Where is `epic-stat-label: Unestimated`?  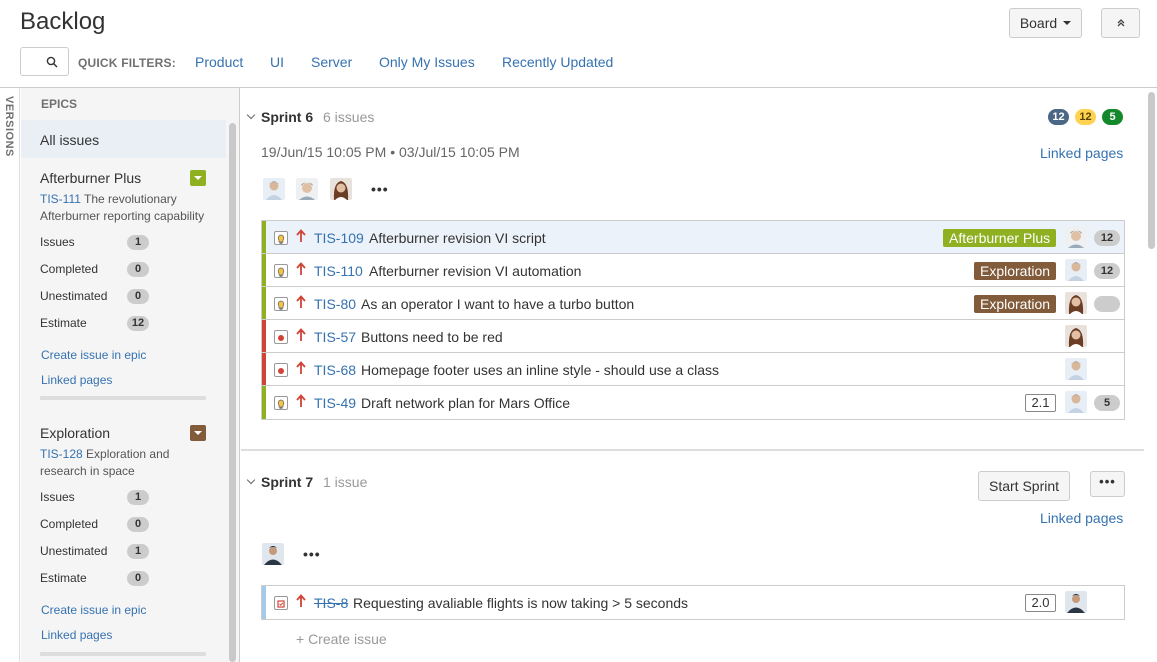 epic-stat-label: Unestimated is located at coordinates (74, 296).